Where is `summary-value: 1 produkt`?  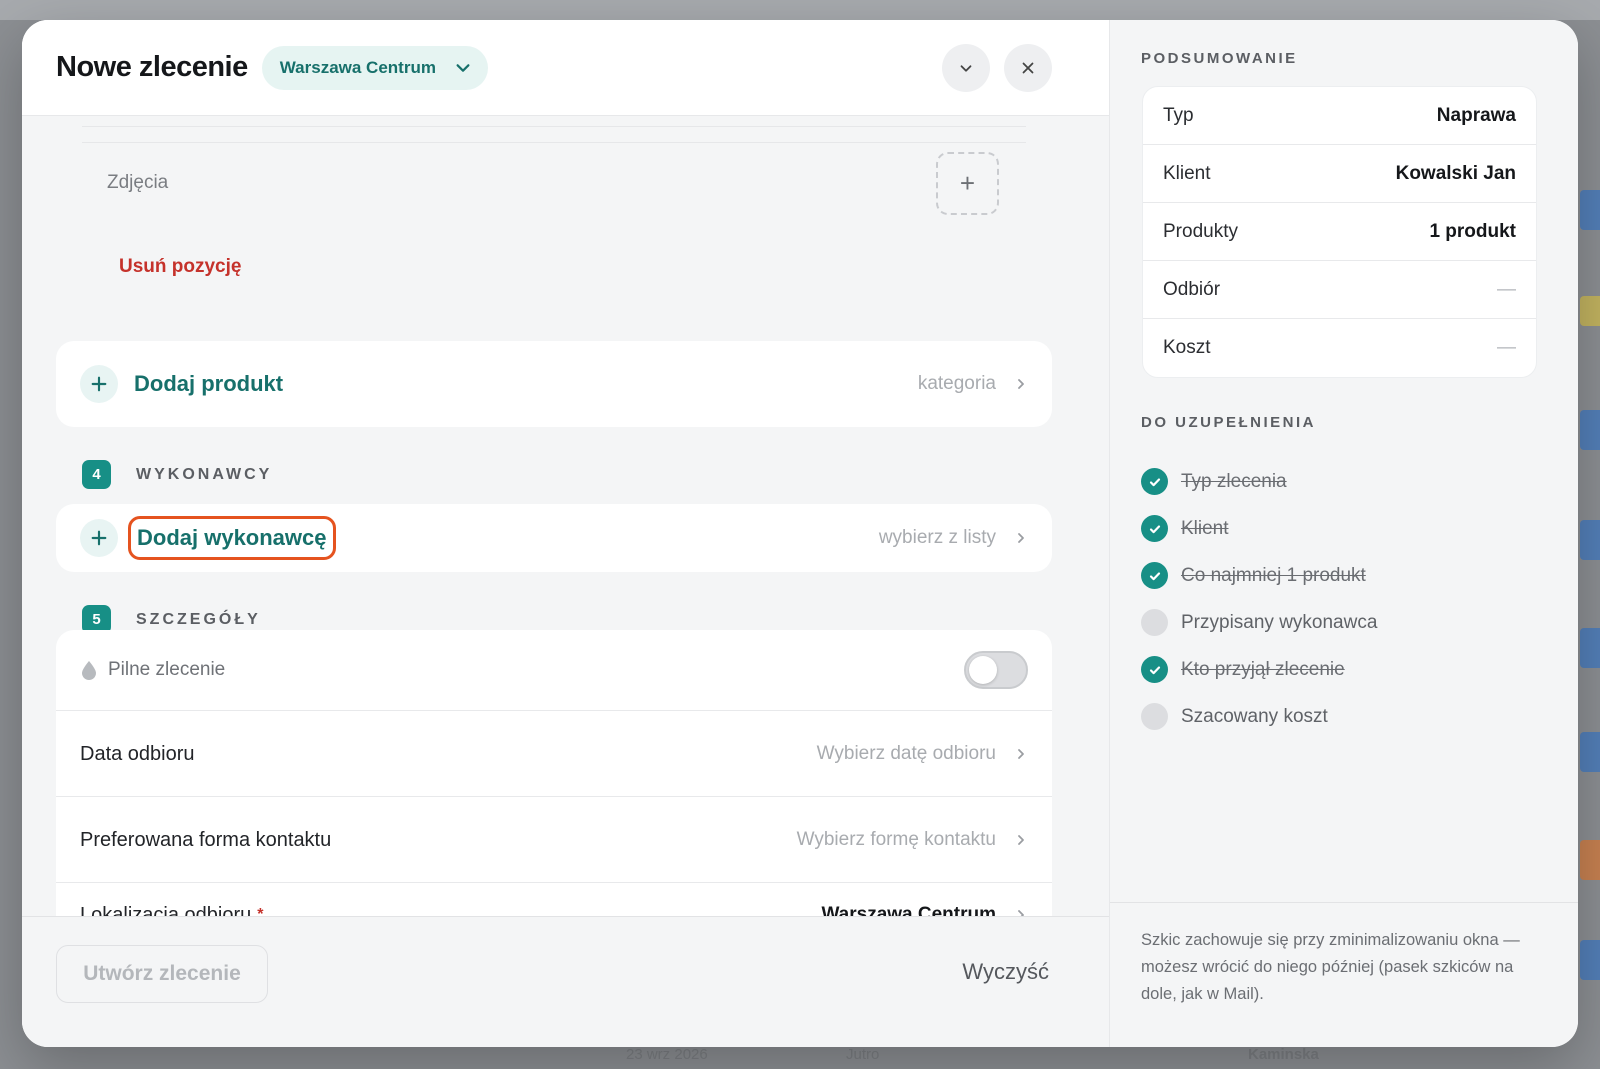 summary-value: 1 produkt is located at coordinates (1472, 231).